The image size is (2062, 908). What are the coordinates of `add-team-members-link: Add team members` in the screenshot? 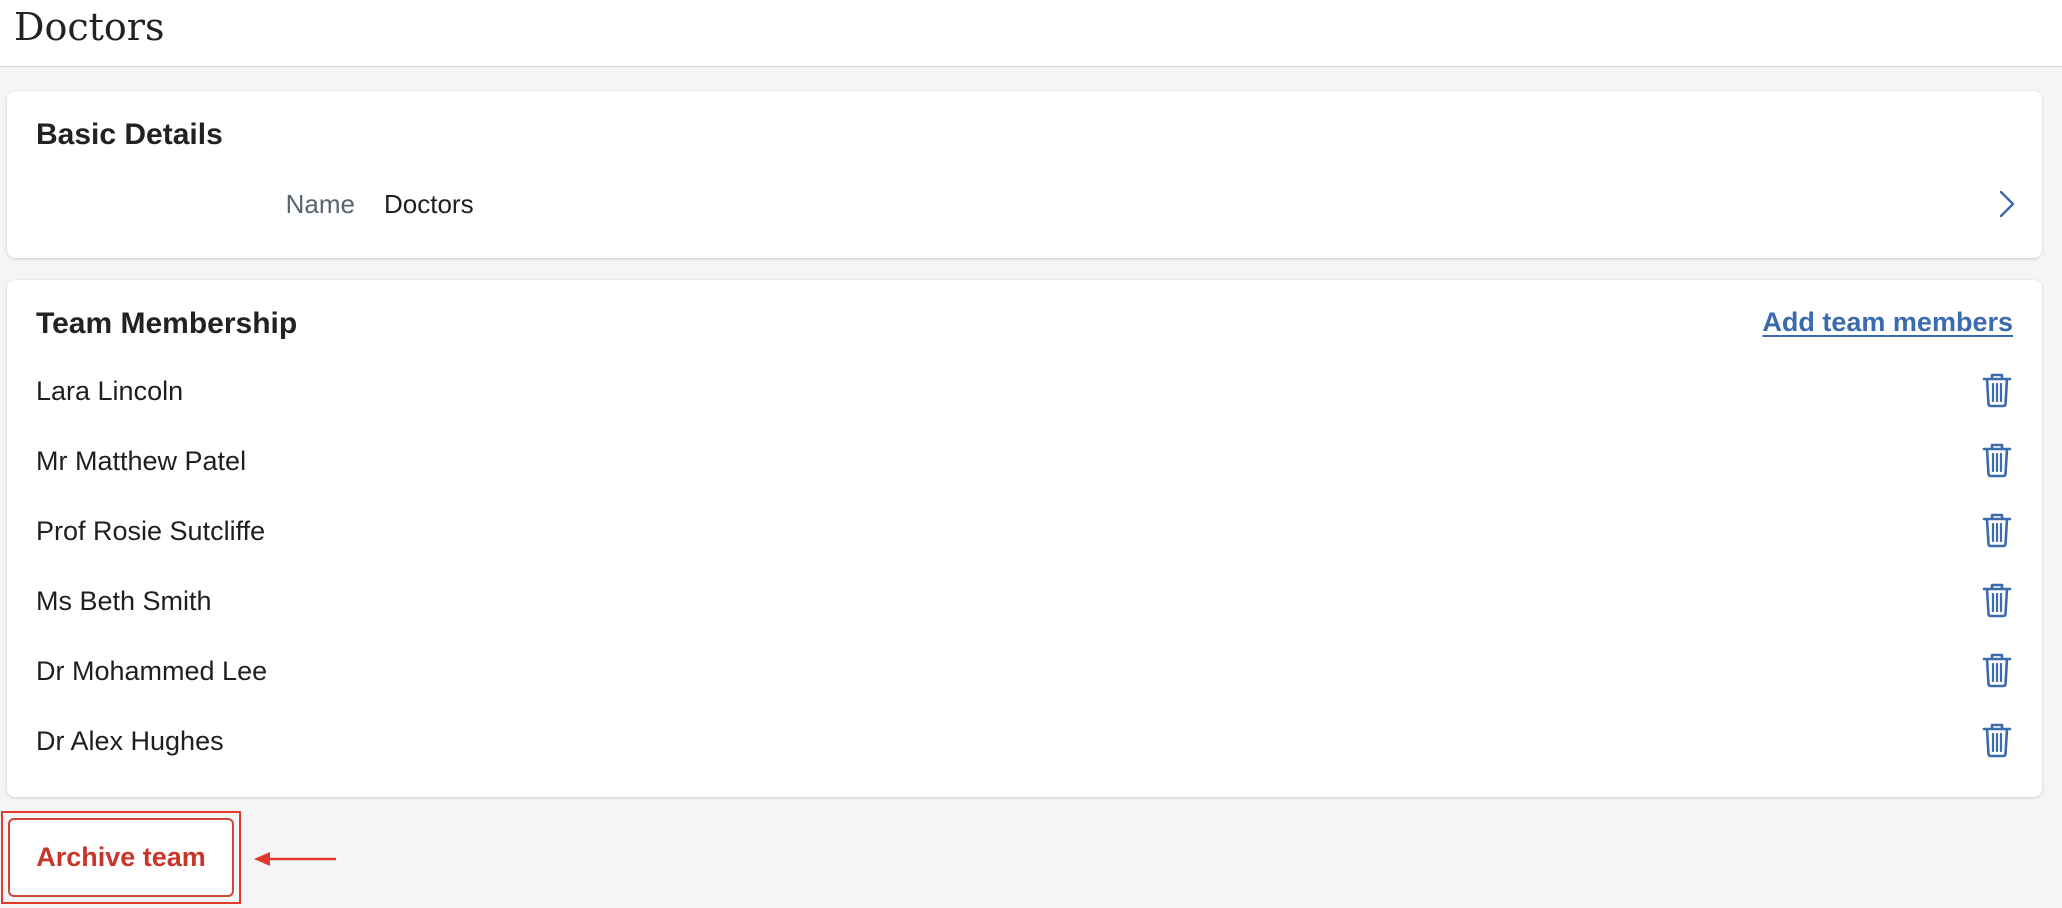 It's located at (1887, 322).